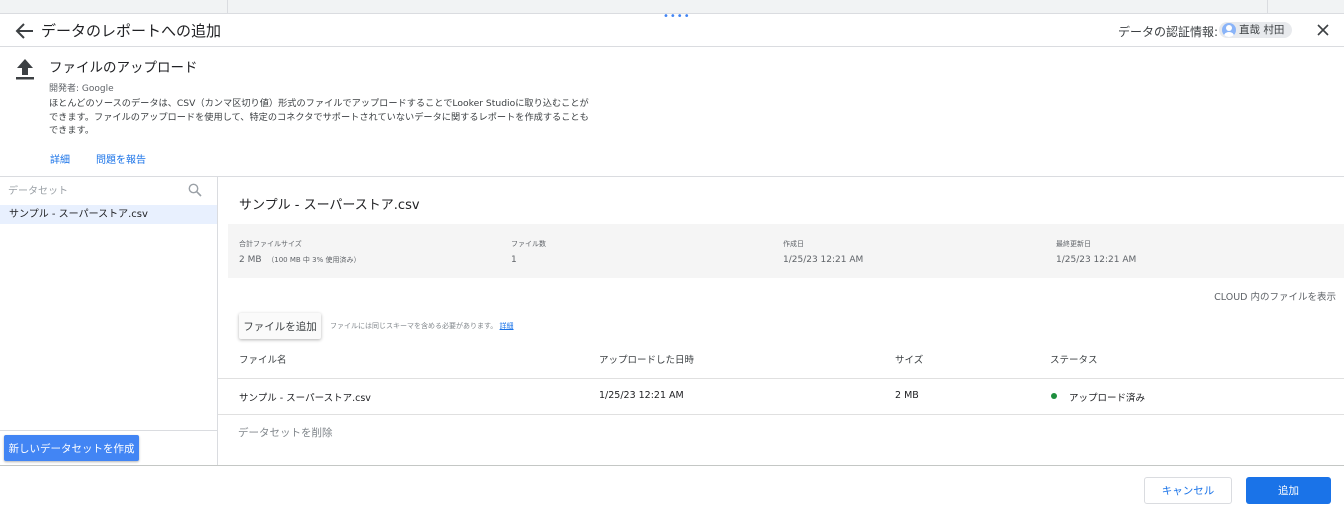  Describe the element at coordinates (280, 326) in the screenshot. I see `add-file-button: ファイルを追加` at that location.